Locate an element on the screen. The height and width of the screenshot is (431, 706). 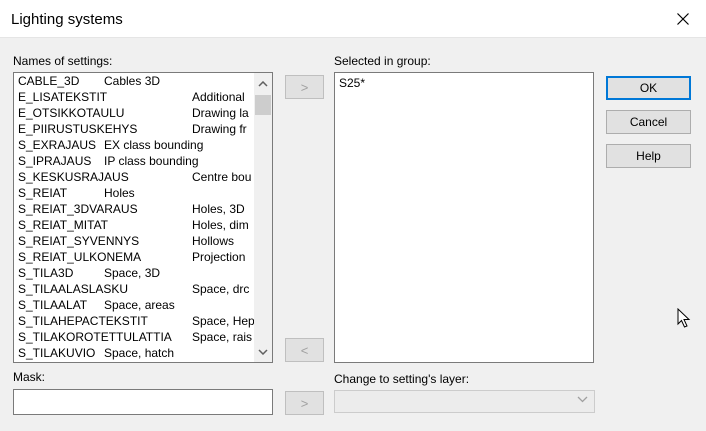
setting-description: EX class bounding is located at coordinates (154, 145).